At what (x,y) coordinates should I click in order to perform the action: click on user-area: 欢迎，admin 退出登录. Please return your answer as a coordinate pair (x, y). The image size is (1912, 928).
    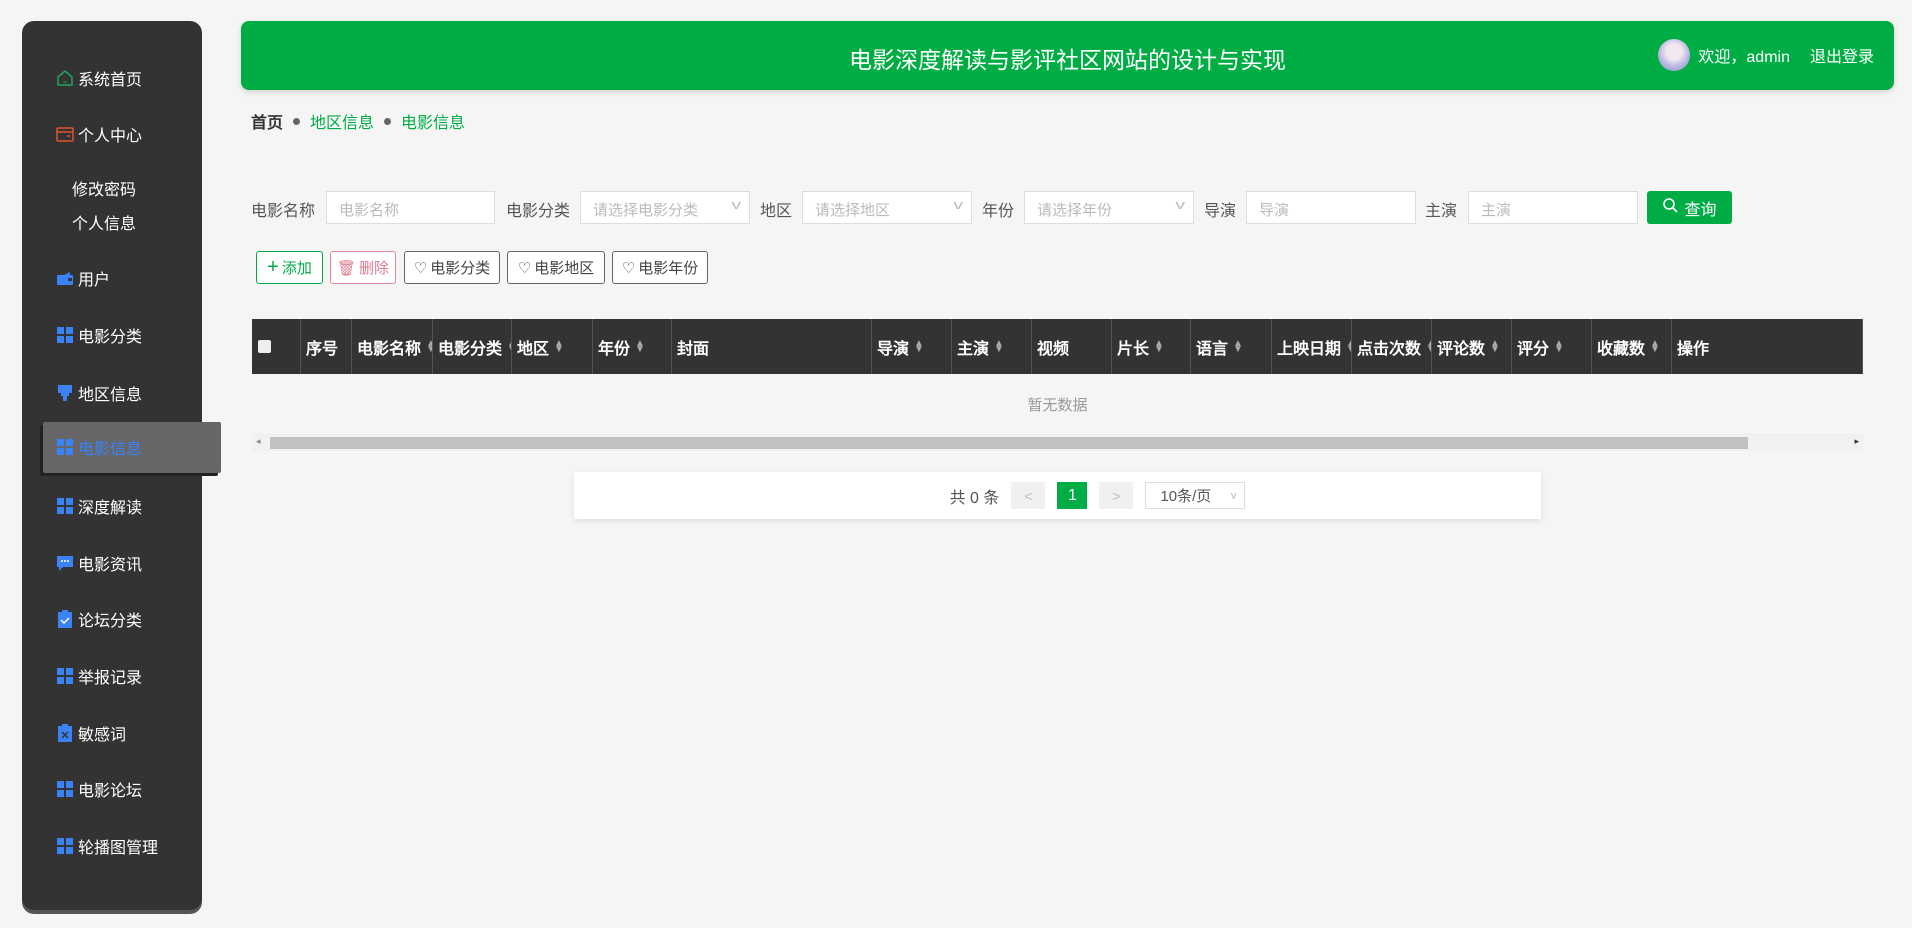
    Looking at the image, I should click on (1766, 55).